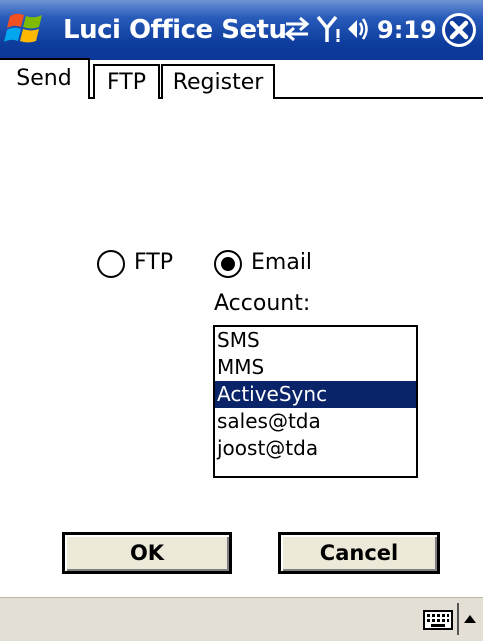 The image size is (483, 641). What do you see at coordinates (262, 303) in the screenshot?
I see `account-label: Account:` at bounding box center [262, 303].